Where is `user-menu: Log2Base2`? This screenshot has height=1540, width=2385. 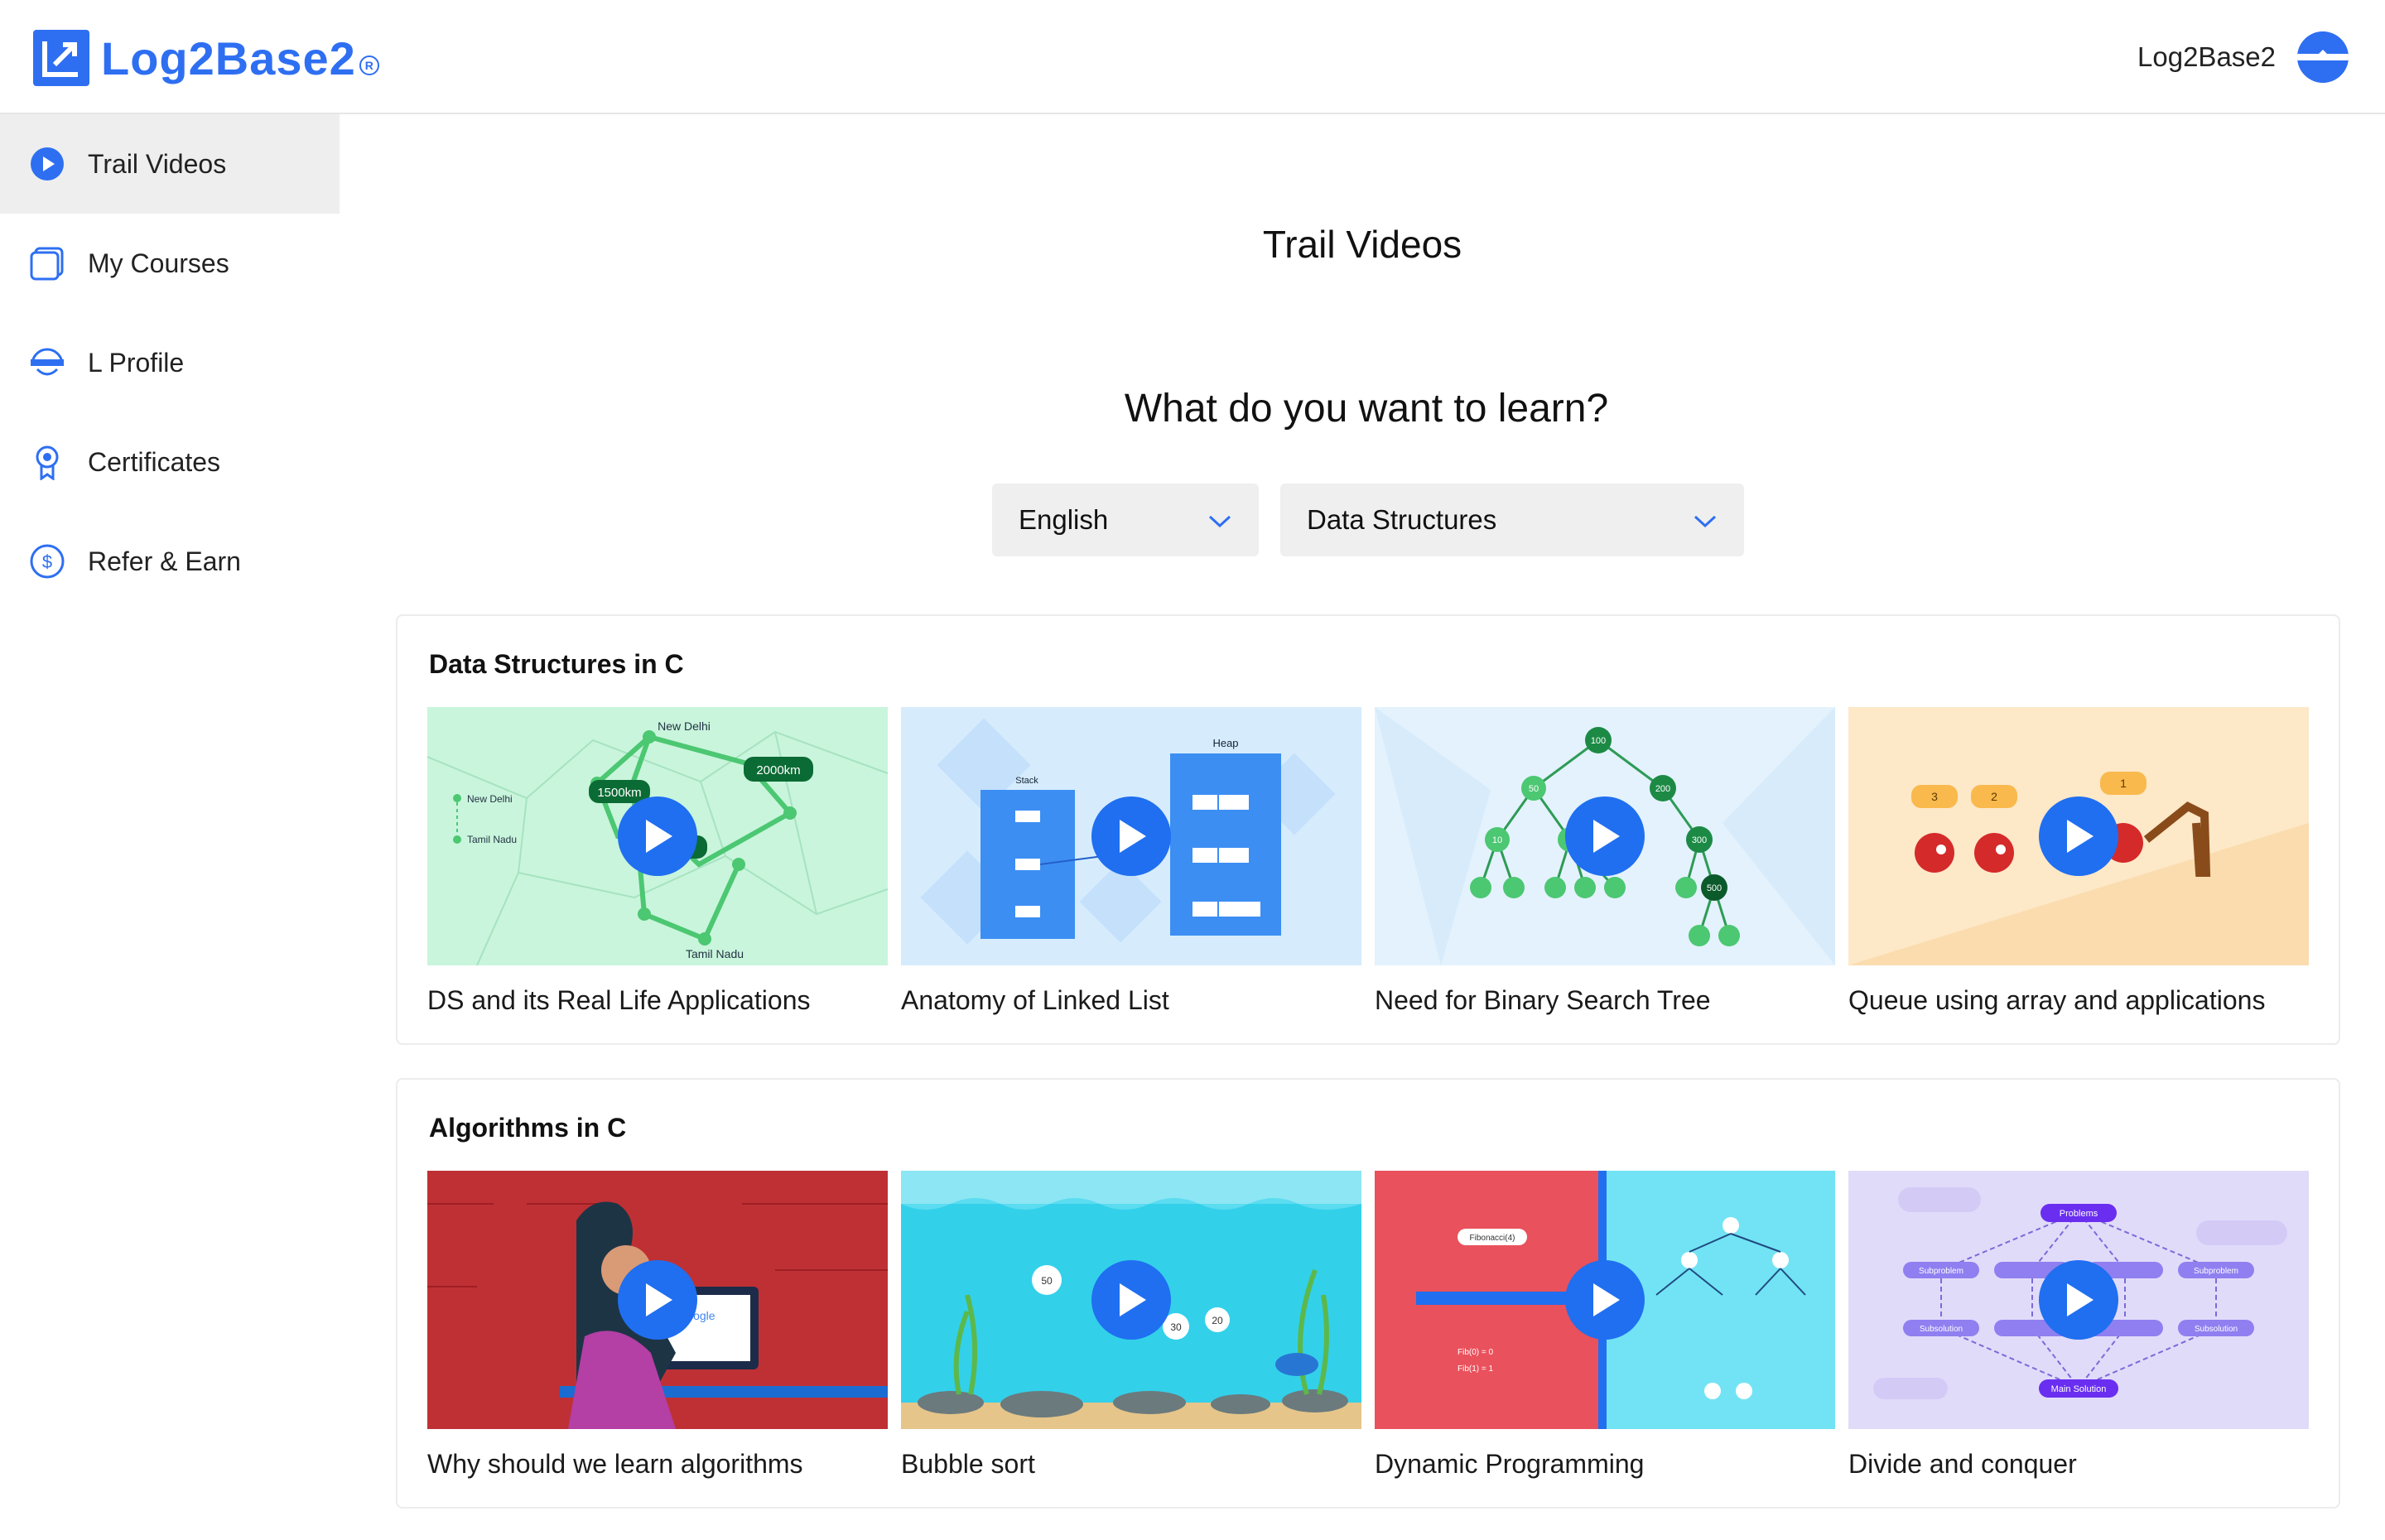
user-menu: Log2Base2 is located at coordinates (2243, 57).